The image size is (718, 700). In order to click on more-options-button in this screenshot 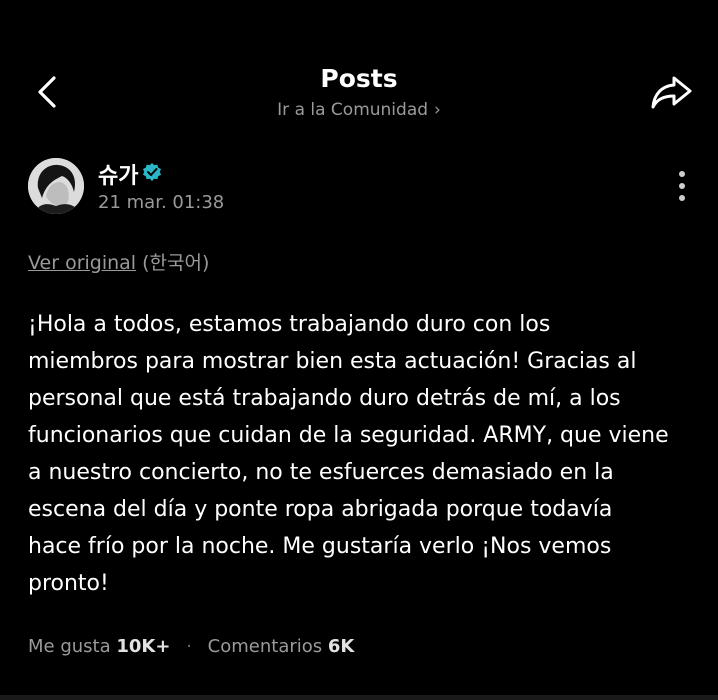, I will do `click(682, 186)`.